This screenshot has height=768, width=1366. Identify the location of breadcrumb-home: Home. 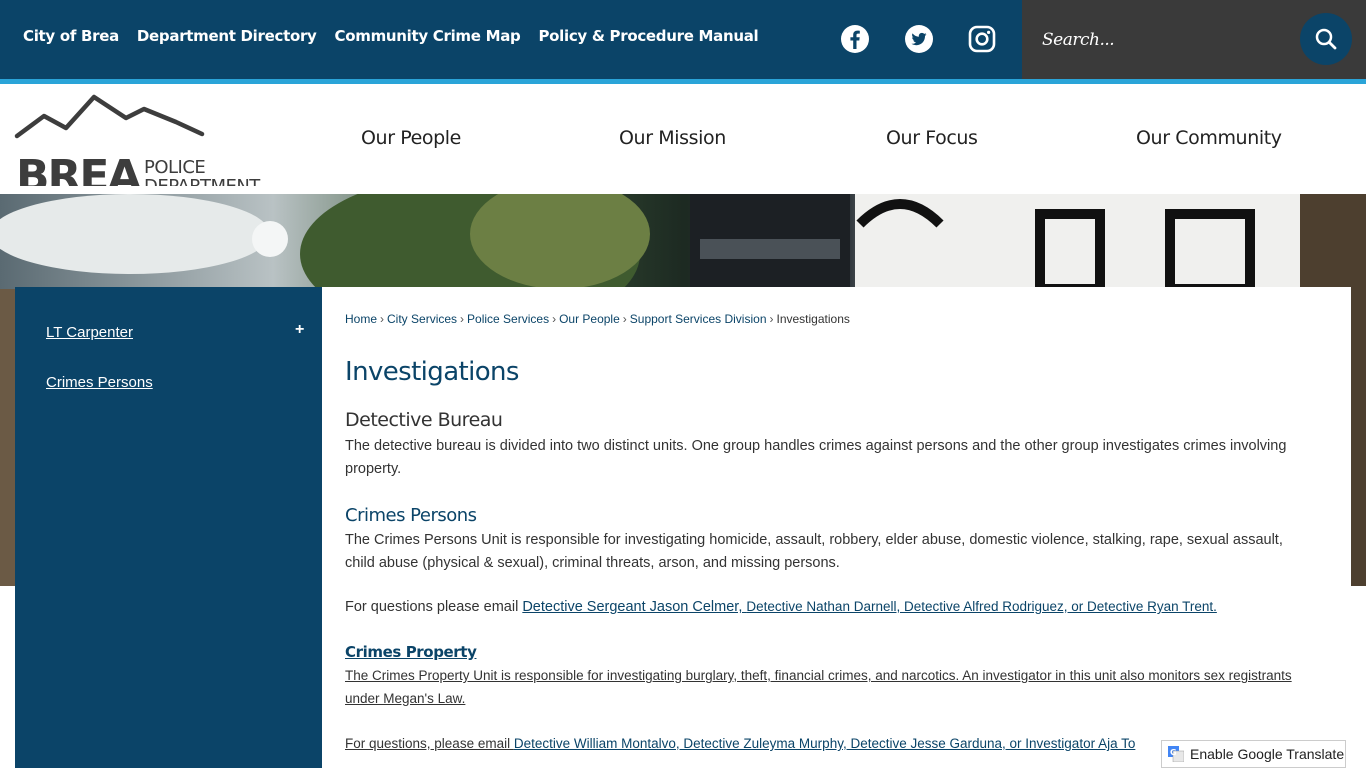
(361, 319).